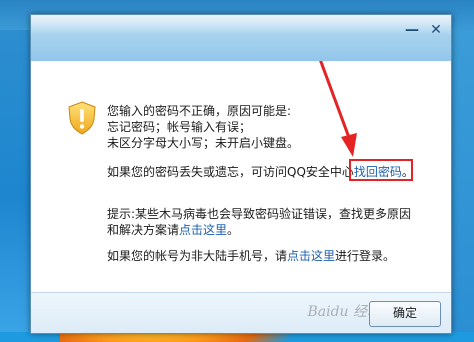  Describe the element at coordinates (203, 230) in the screenshot. I see `tip-click-here-link: 点击这里` at that location.